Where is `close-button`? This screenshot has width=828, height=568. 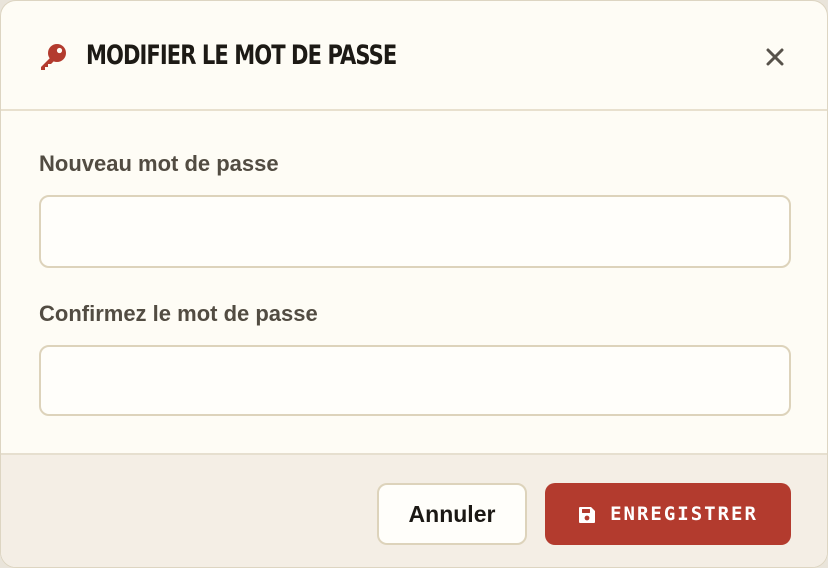
close-button is located at coordinates (775, 57).